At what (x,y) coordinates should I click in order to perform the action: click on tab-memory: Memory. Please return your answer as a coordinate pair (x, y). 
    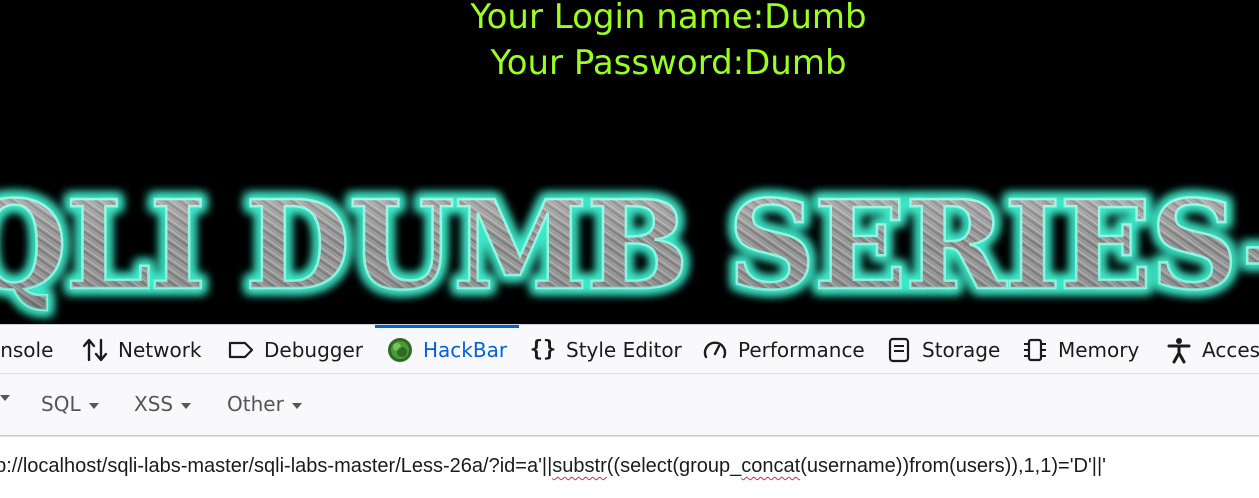
    Looking at the image, I should click on (1080, 349).